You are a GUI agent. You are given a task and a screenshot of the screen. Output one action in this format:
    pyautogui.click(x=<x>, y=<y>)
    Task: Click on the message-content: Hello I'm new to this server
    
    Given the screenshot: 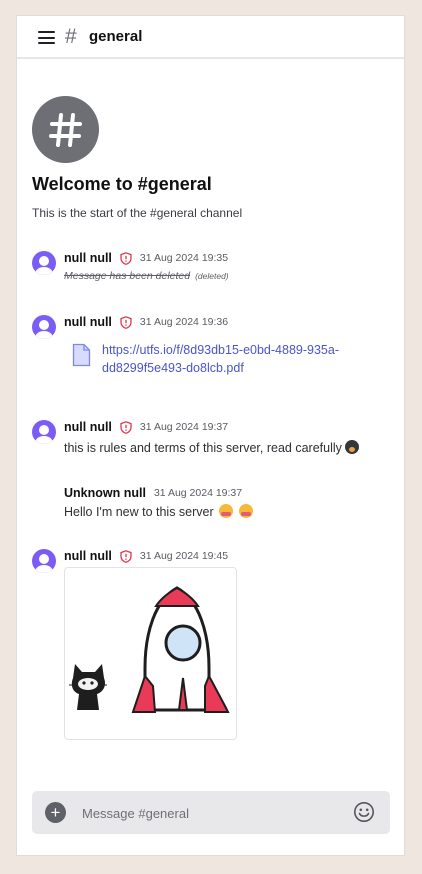 What is the action you would take?
    pyautogui.click(x=158, y=511)
    